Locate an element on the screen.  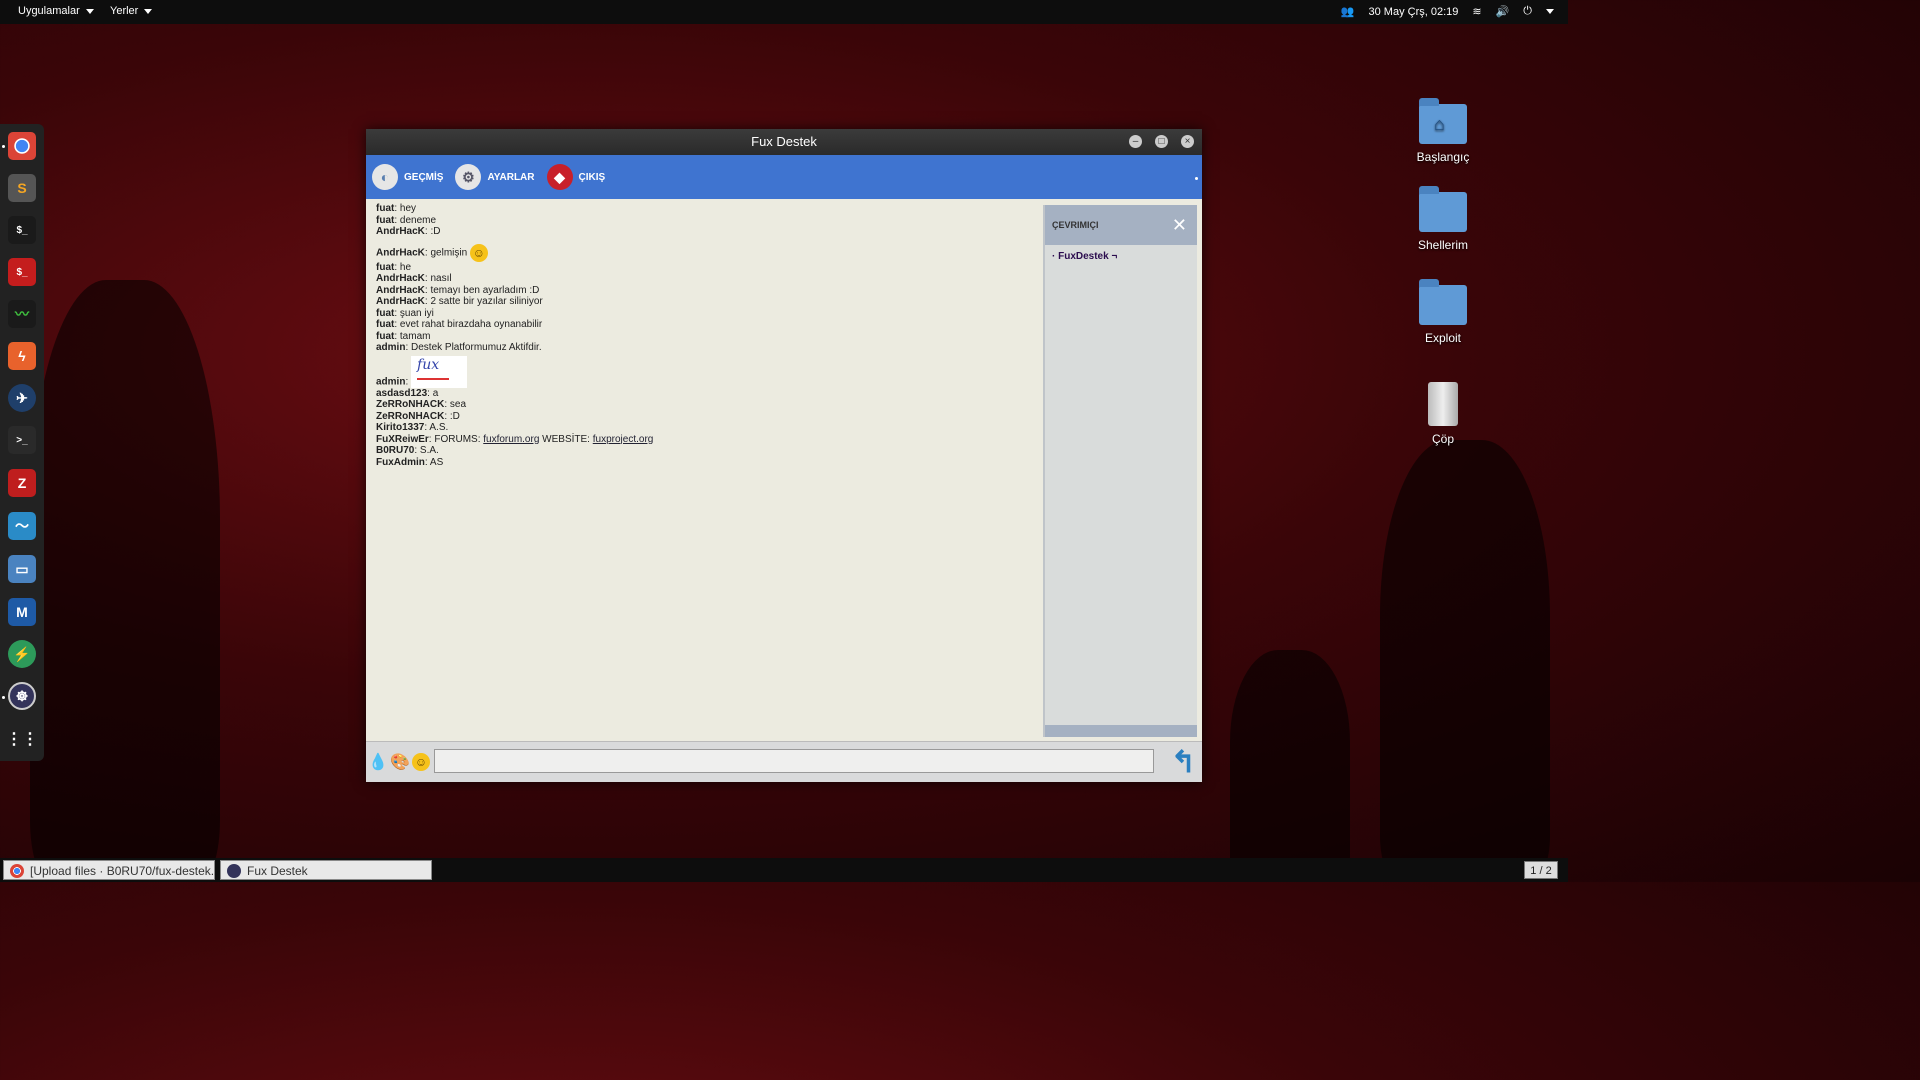
fux-app-icon: ☸ is located at coordinates (22, 696).